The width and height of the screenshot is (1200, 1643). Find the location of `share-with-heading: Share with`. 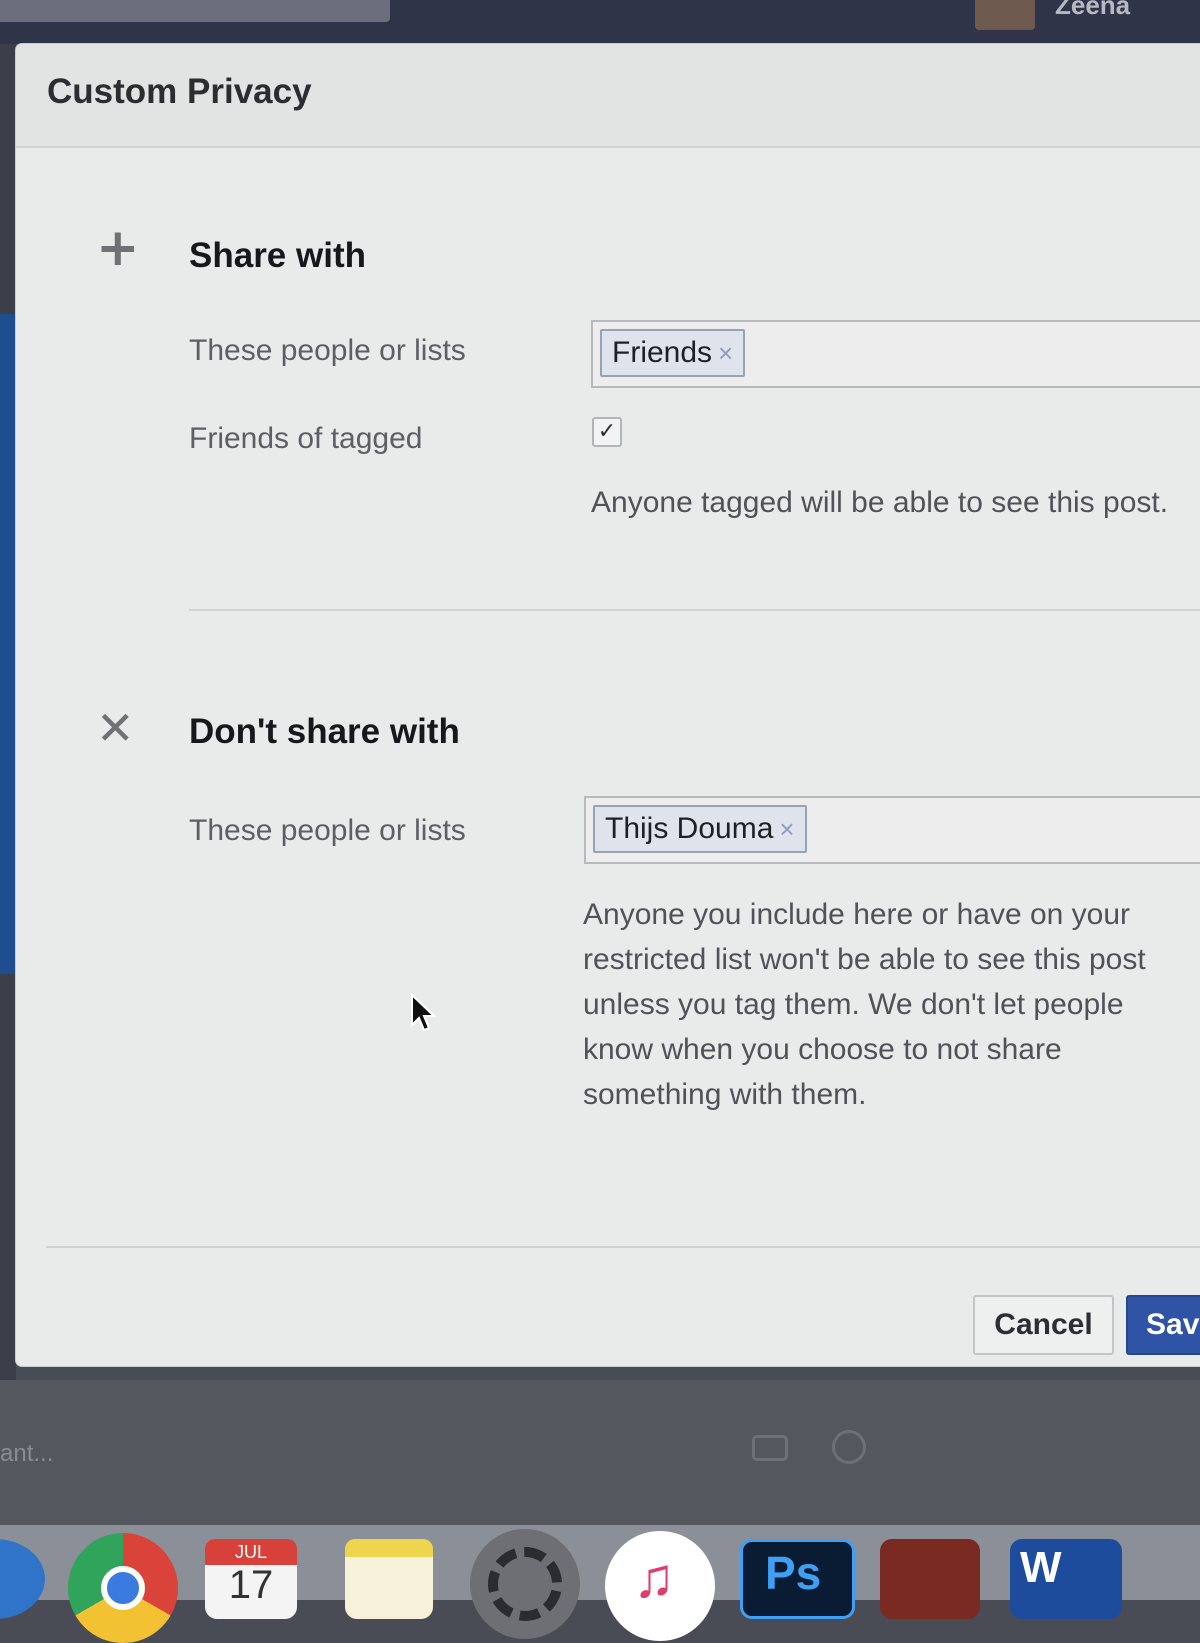

share-with-heading: Share with is located at coordinates (277, 255).